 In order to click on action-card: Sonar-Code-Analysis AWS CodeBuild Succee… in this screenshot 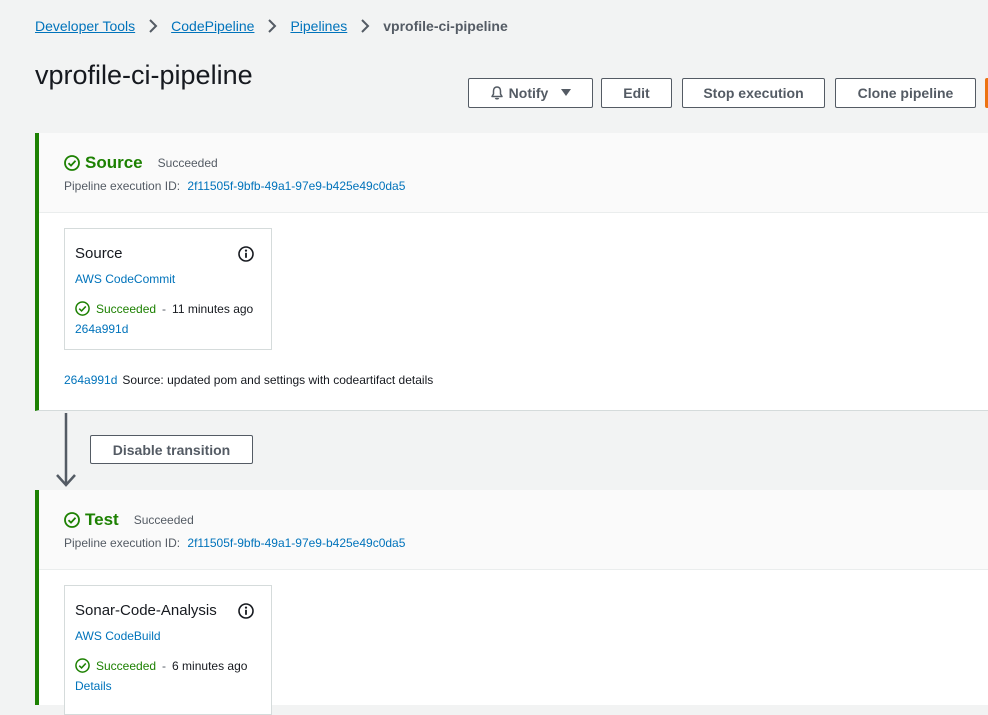, I will do `click(168, 650)`.